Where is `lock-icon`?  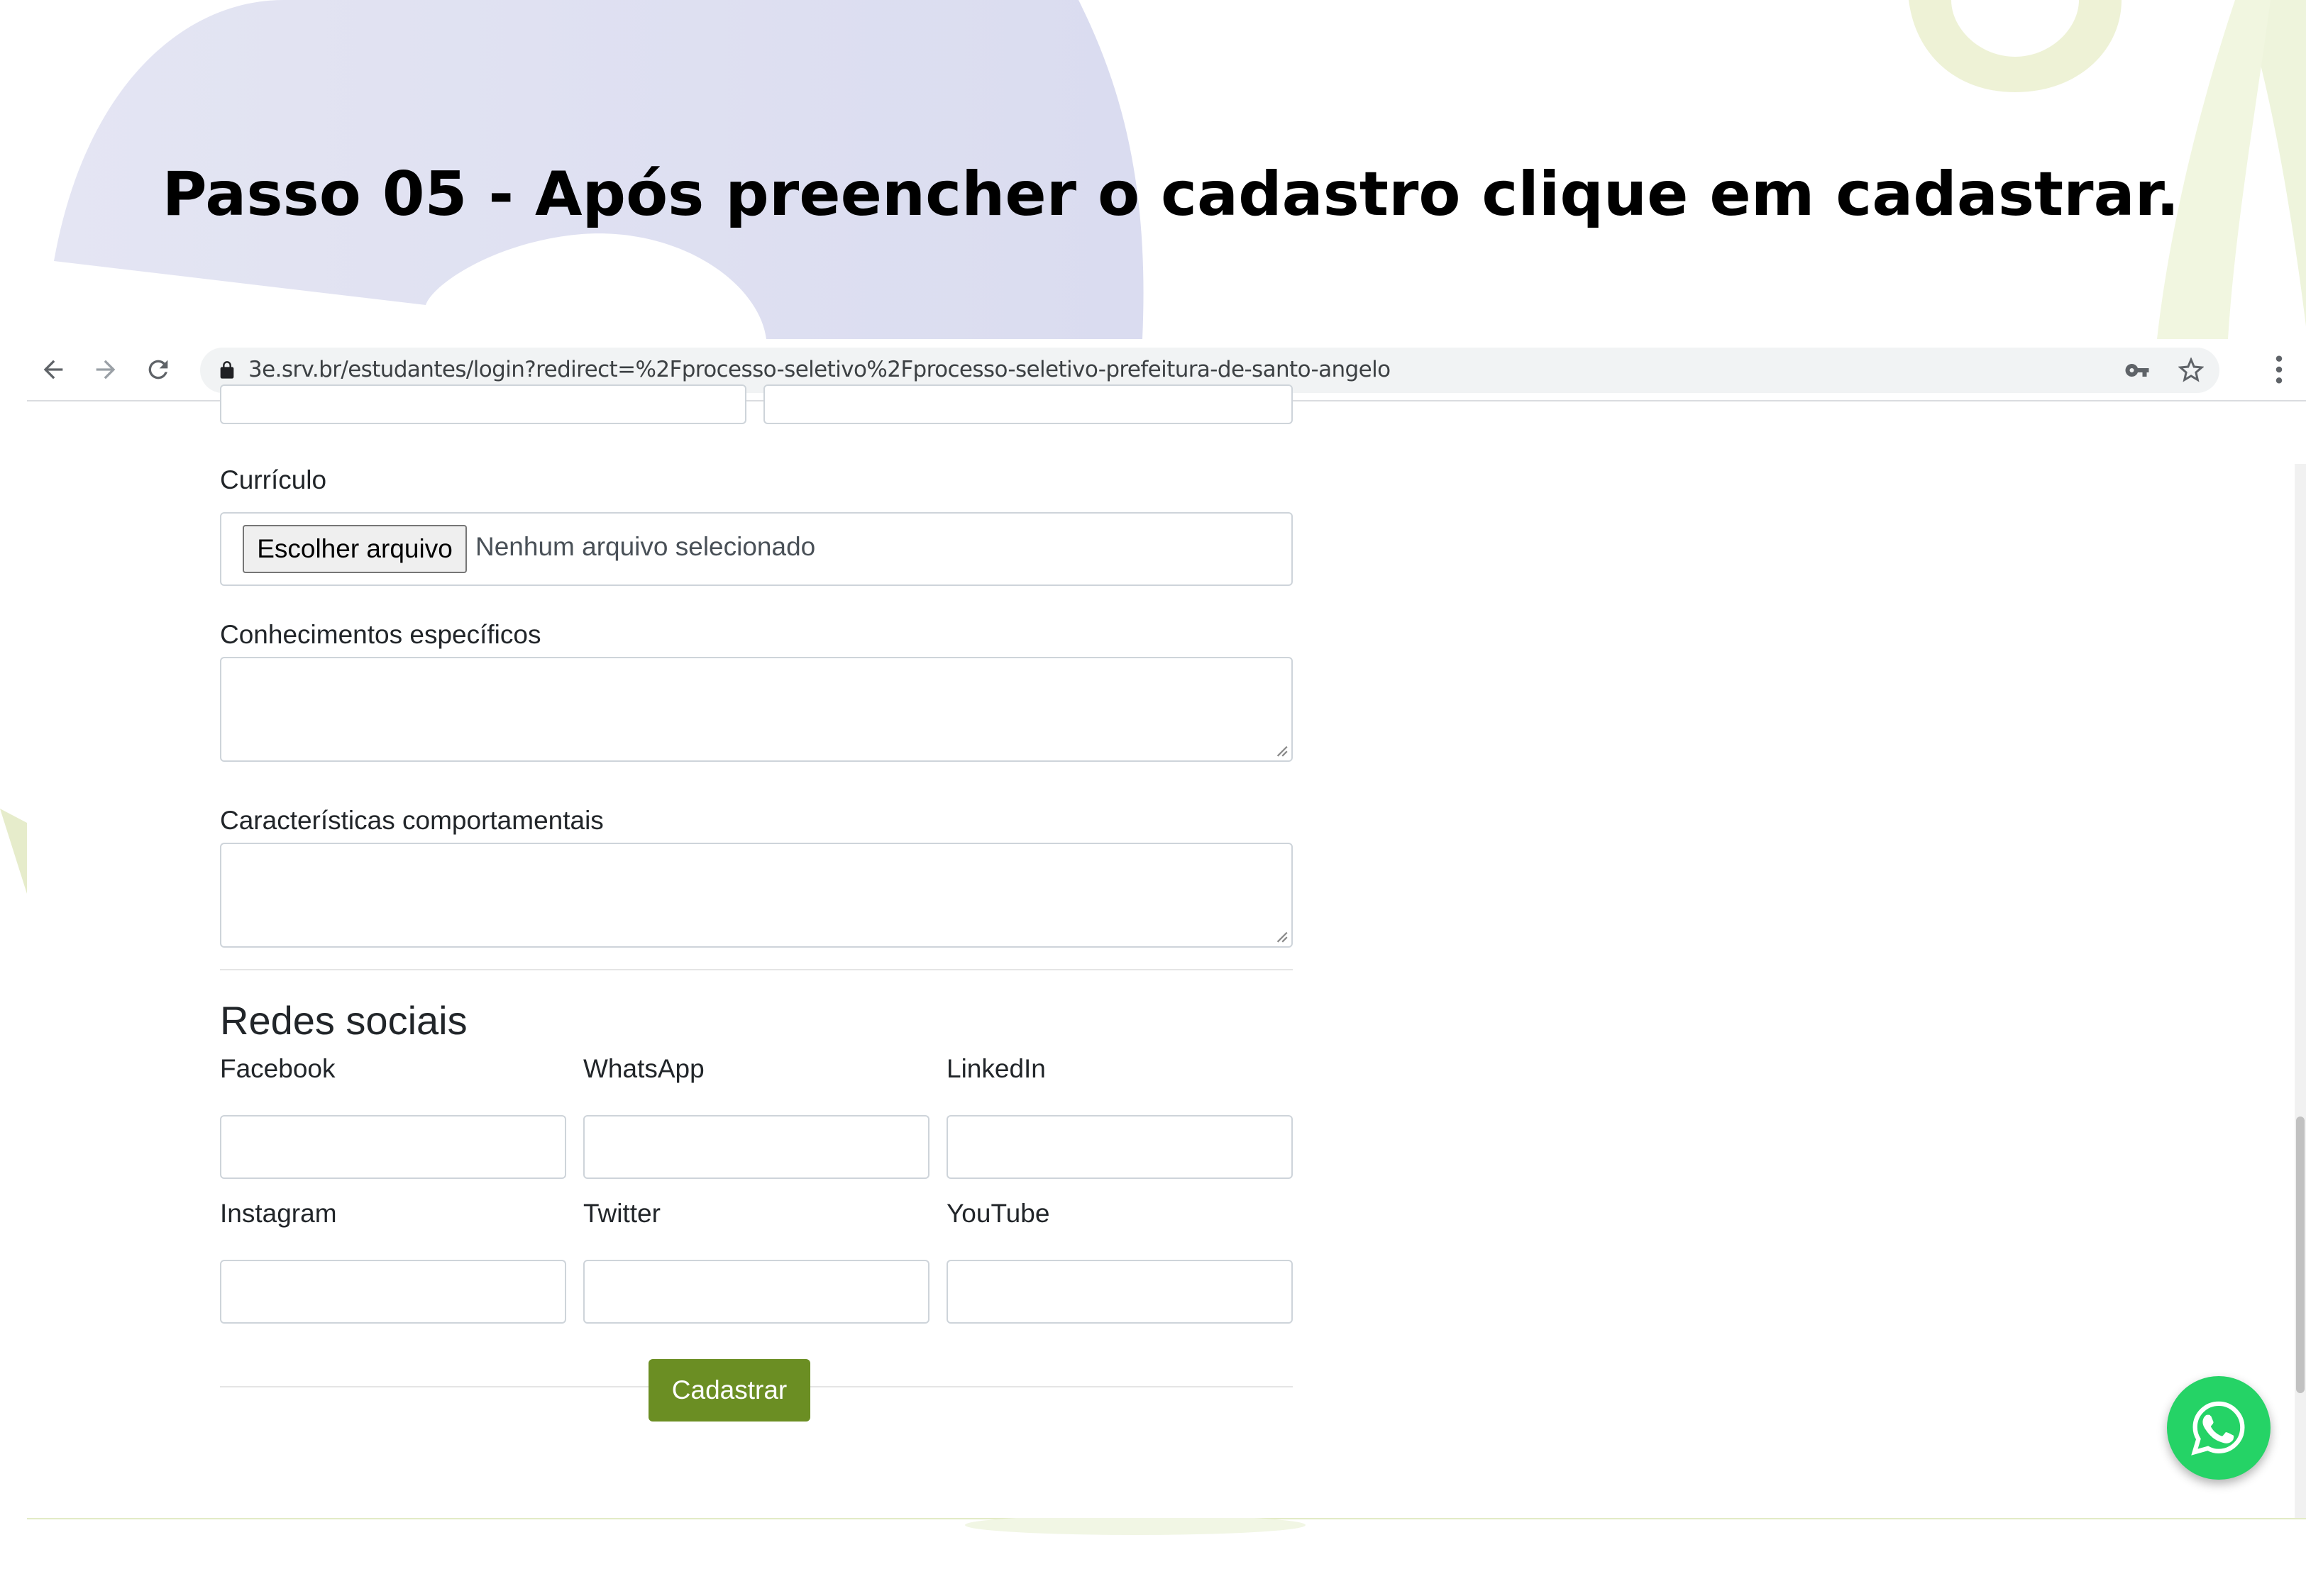 lock-icon is located at coordinates (227, 370).